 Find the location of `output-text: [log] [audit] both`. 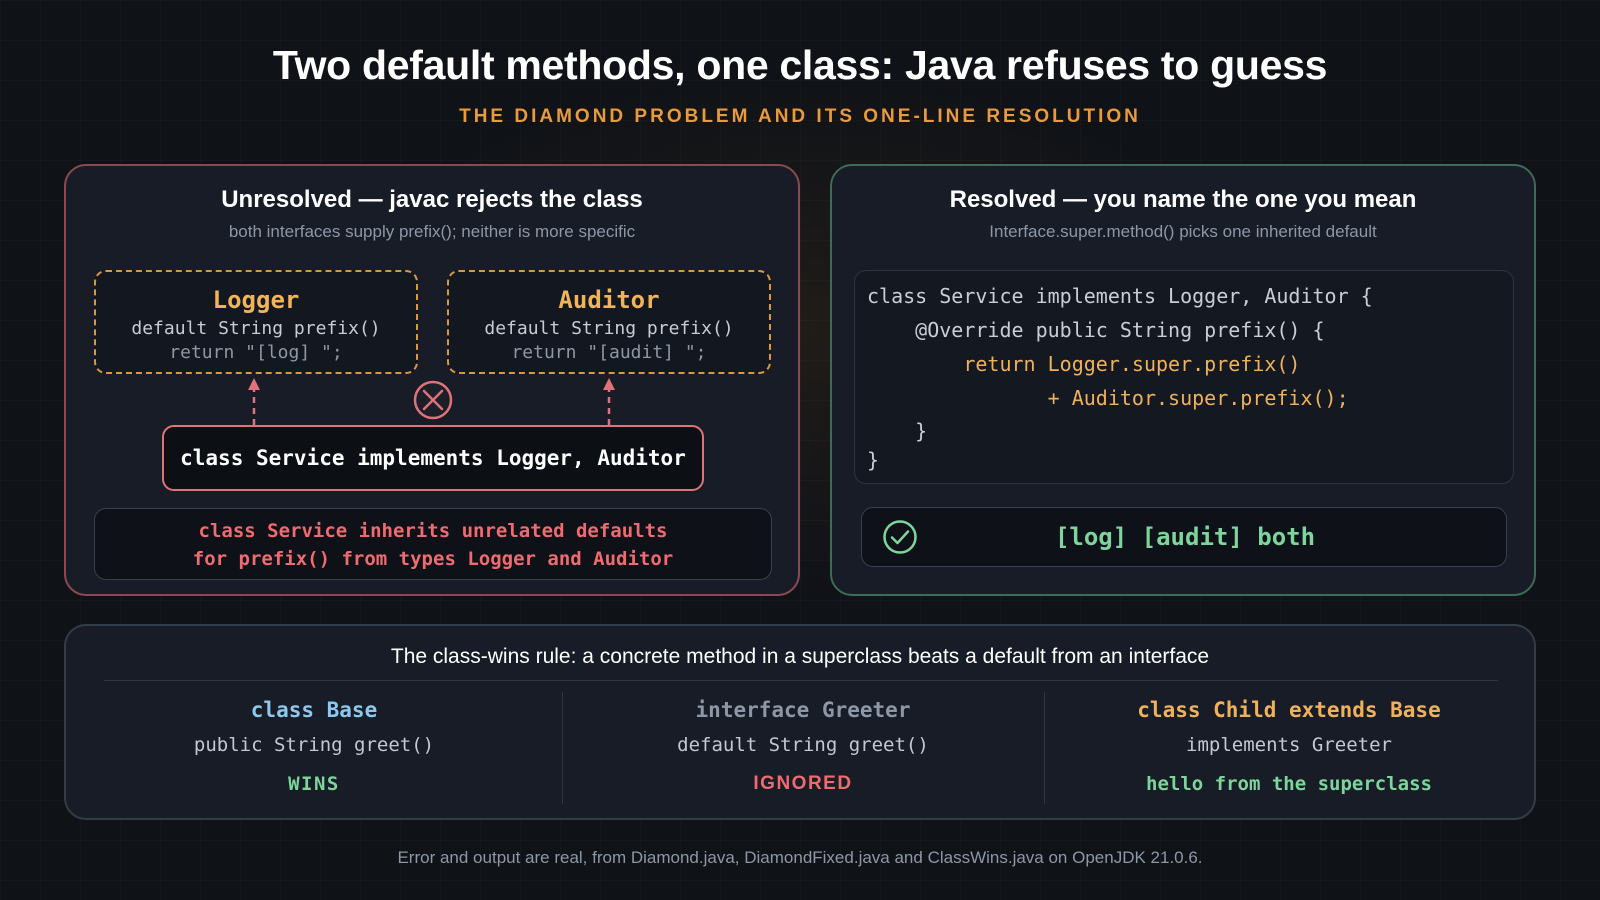

output-text: [log] [audit] both is located at coordinates (1185, 537).